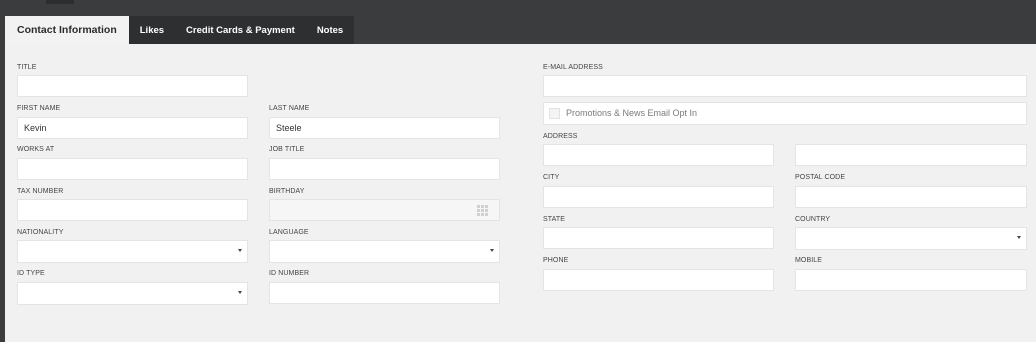 The width and height of the screenshot is (1036, 342). What do you see at coordinates (132, 293) in the screenshot?
I see `id-type-select` at bounding box center [132, 293].